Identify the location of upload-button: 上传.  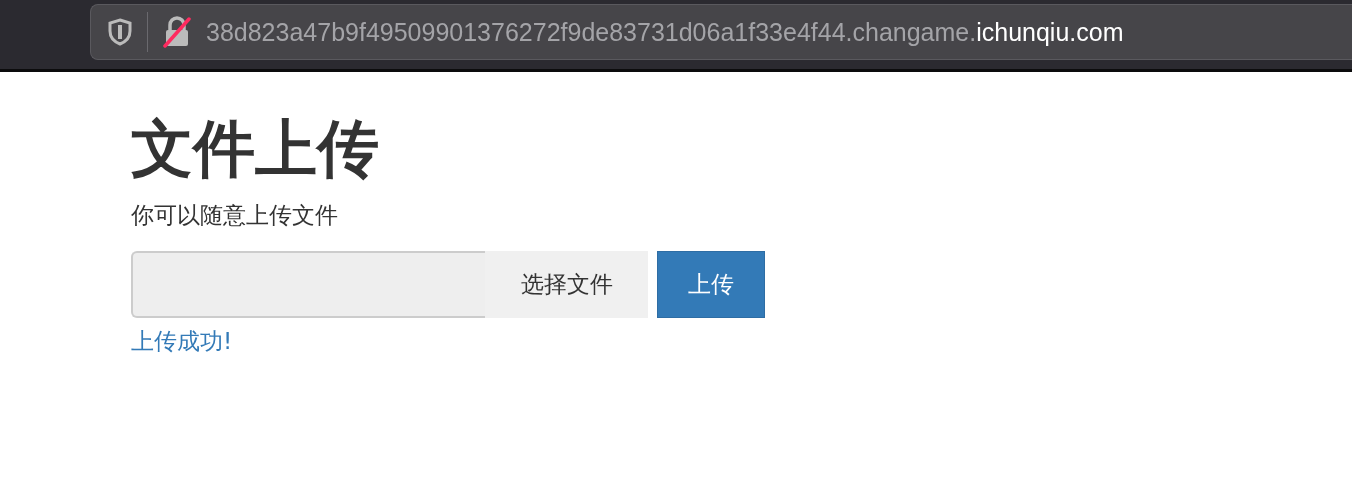
(711, 285).